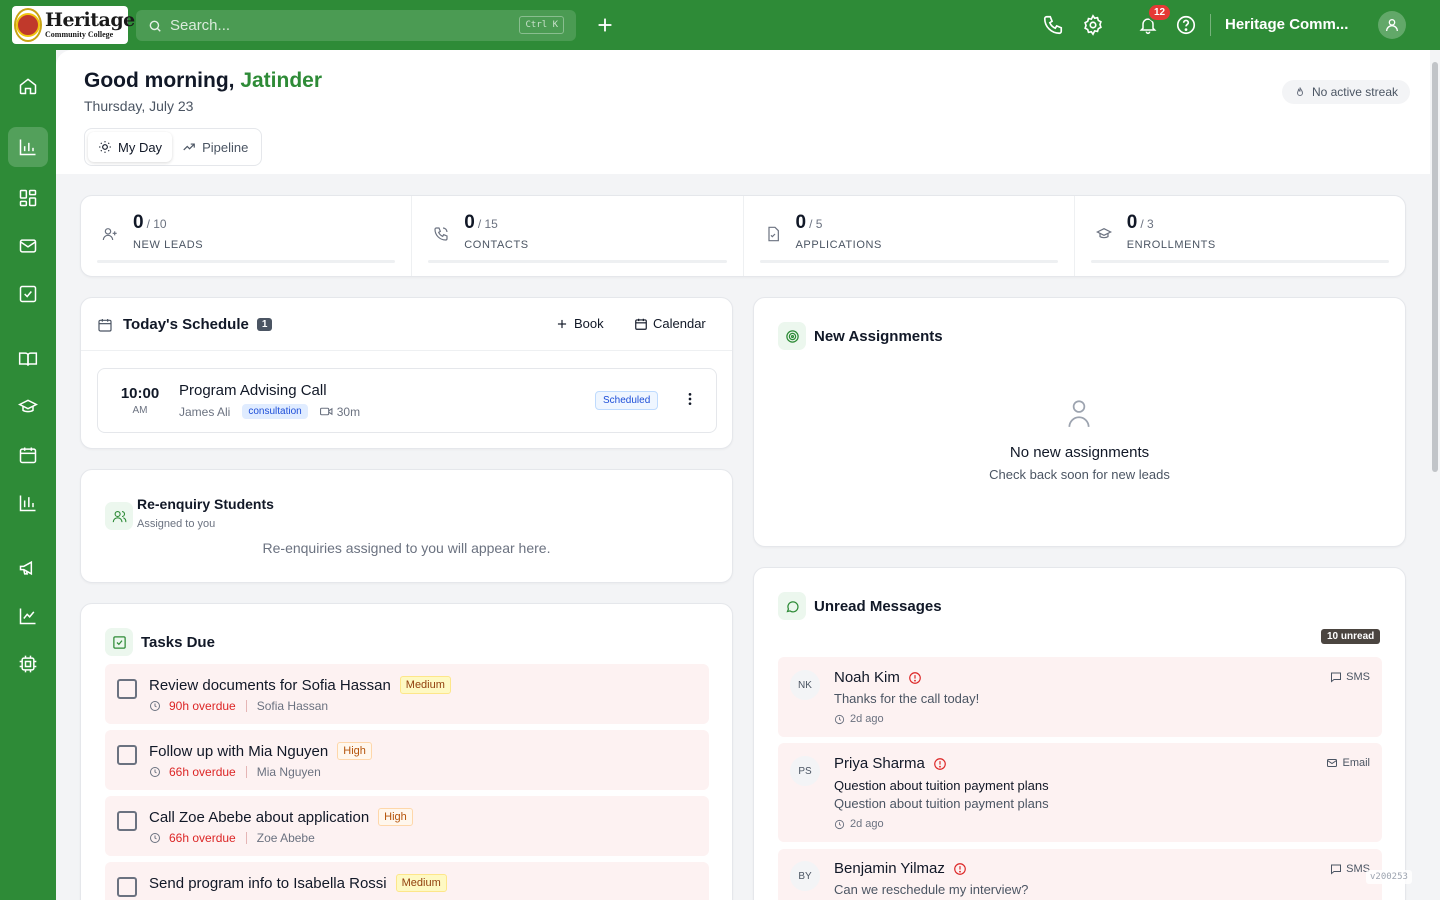 This screenshot has width=1440, height=900. I want to click on tab-label: Pipeline, so click(225, 147).